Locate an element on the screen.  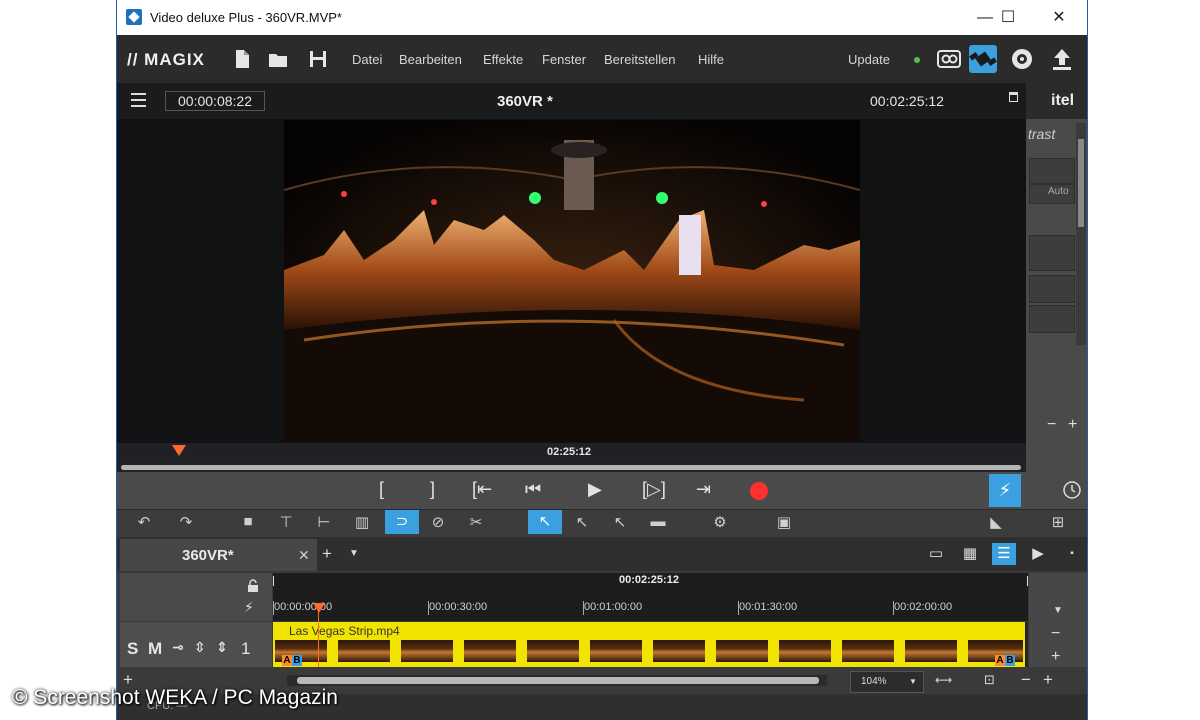
ungroup-icon: ✂ is located at coordinates (476, 522).